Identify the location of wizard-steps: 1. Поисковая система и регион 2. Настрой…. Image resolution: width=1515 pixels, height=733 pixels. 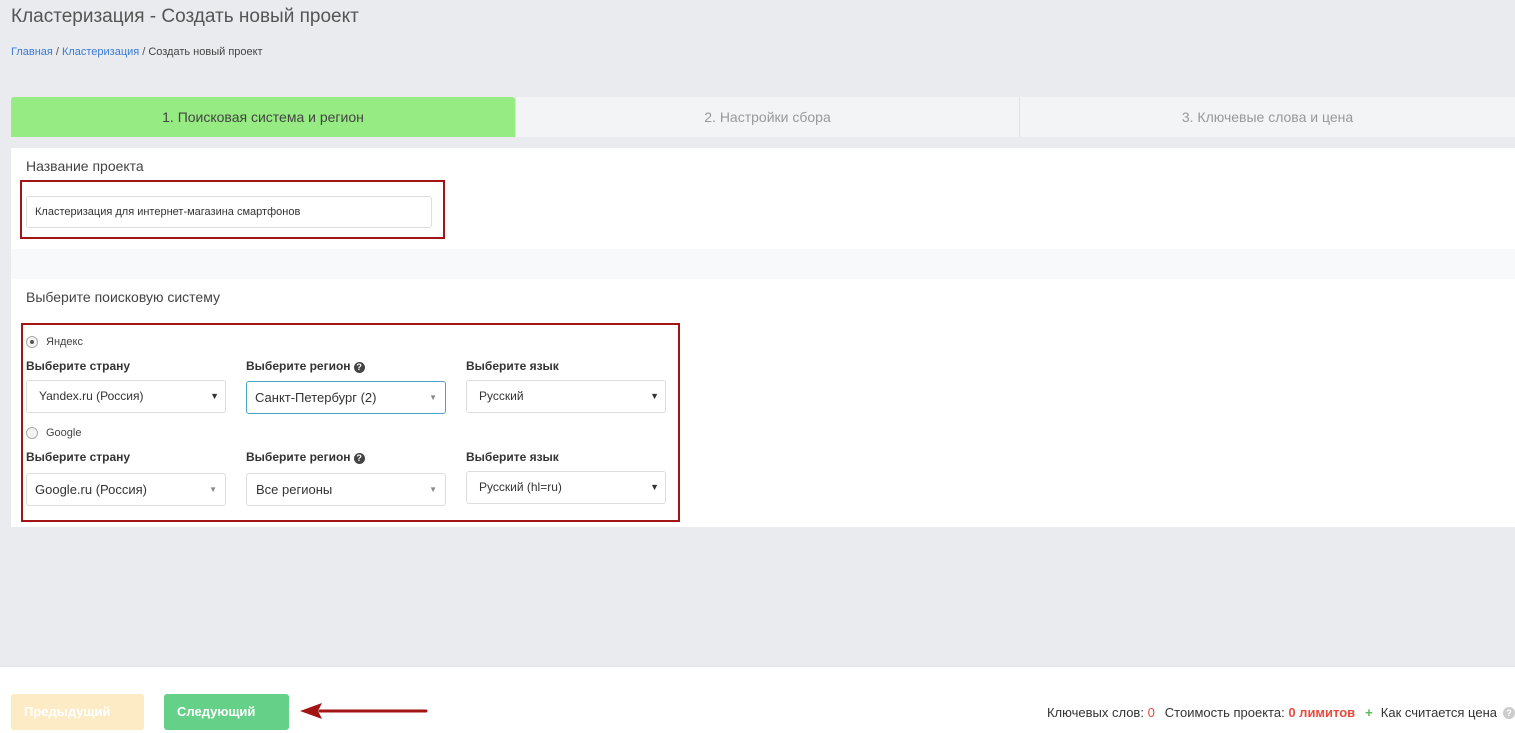
(763, 117).